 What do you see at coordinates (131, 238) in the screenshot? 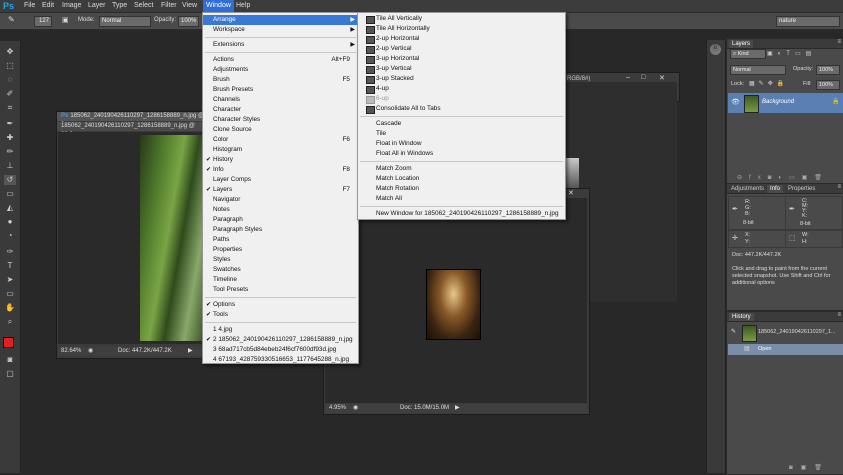
I see `document-canvas-front` at bounding box center [131, 238].